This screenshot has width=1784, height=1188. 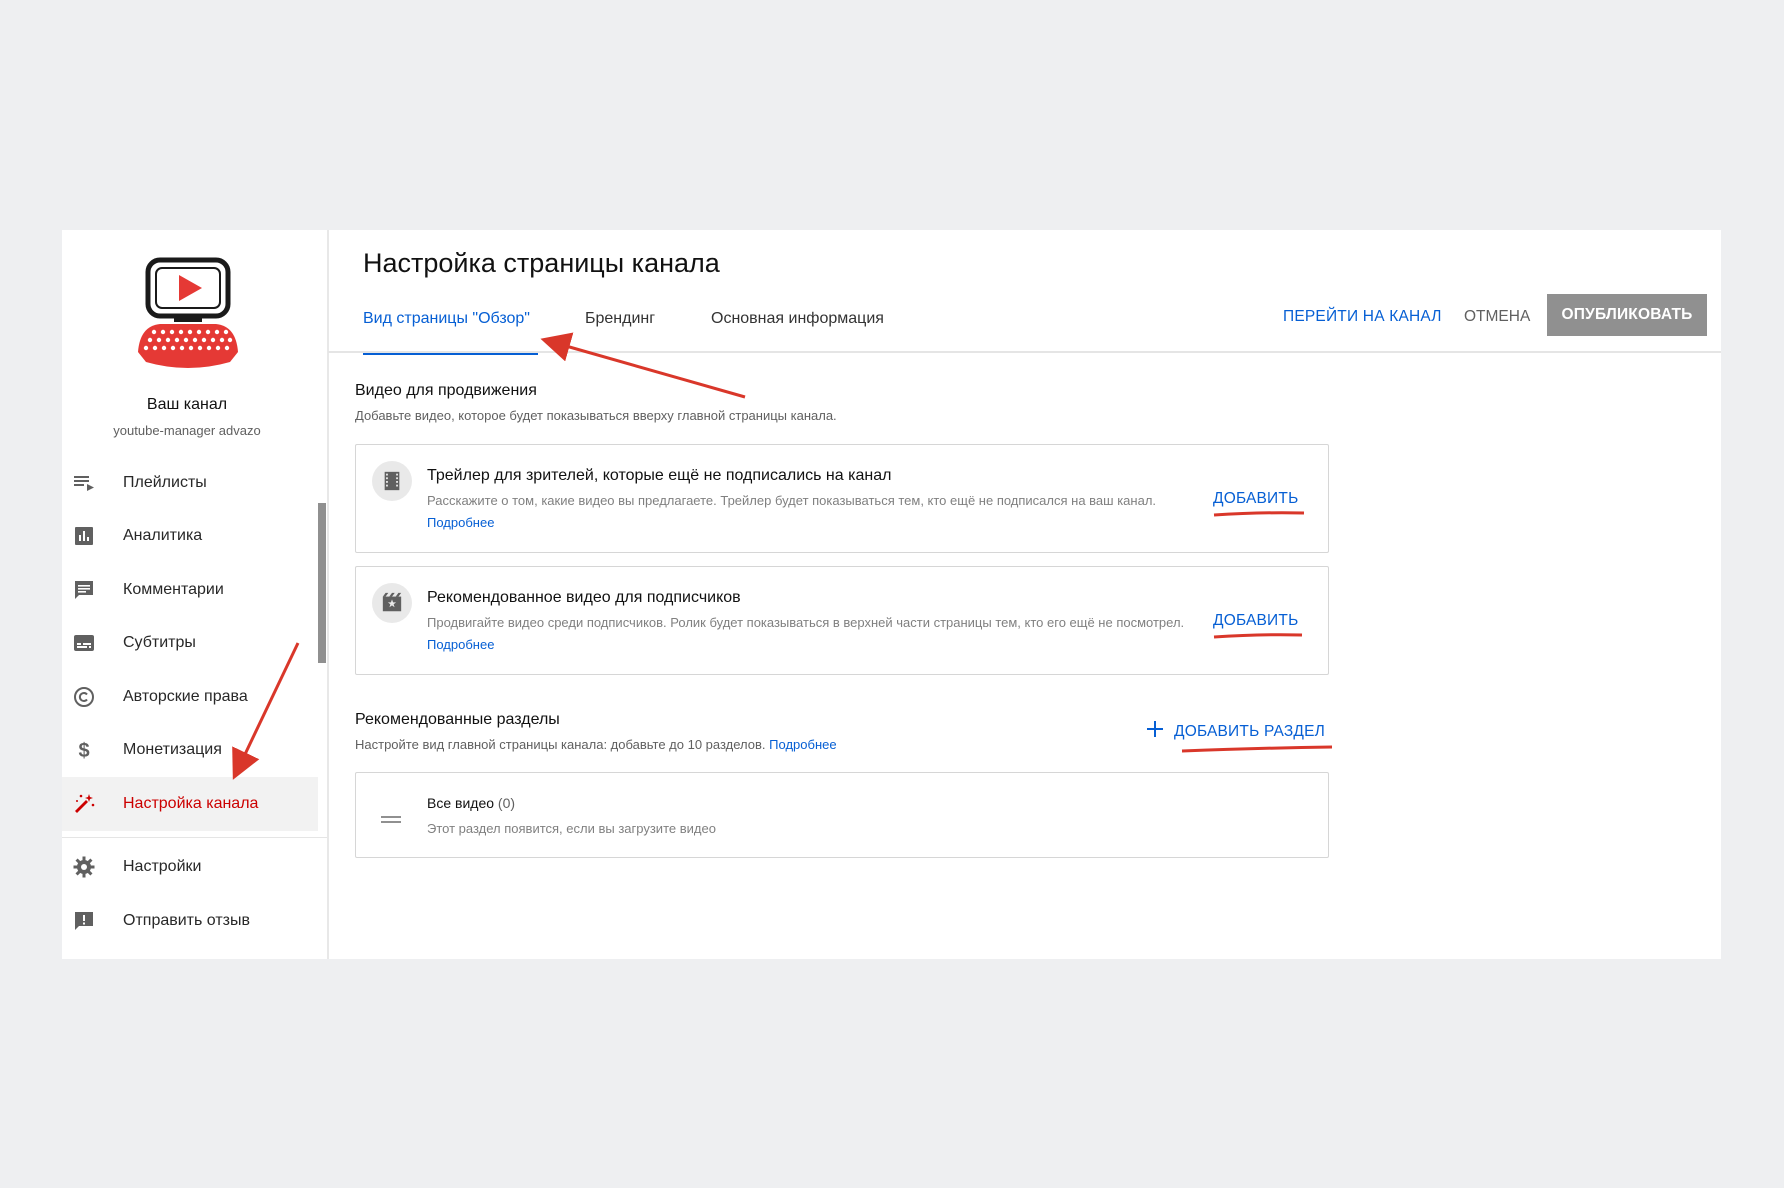 I want to click on tab-label: Вид страницы "Обзор", so click(x=446, y=318).